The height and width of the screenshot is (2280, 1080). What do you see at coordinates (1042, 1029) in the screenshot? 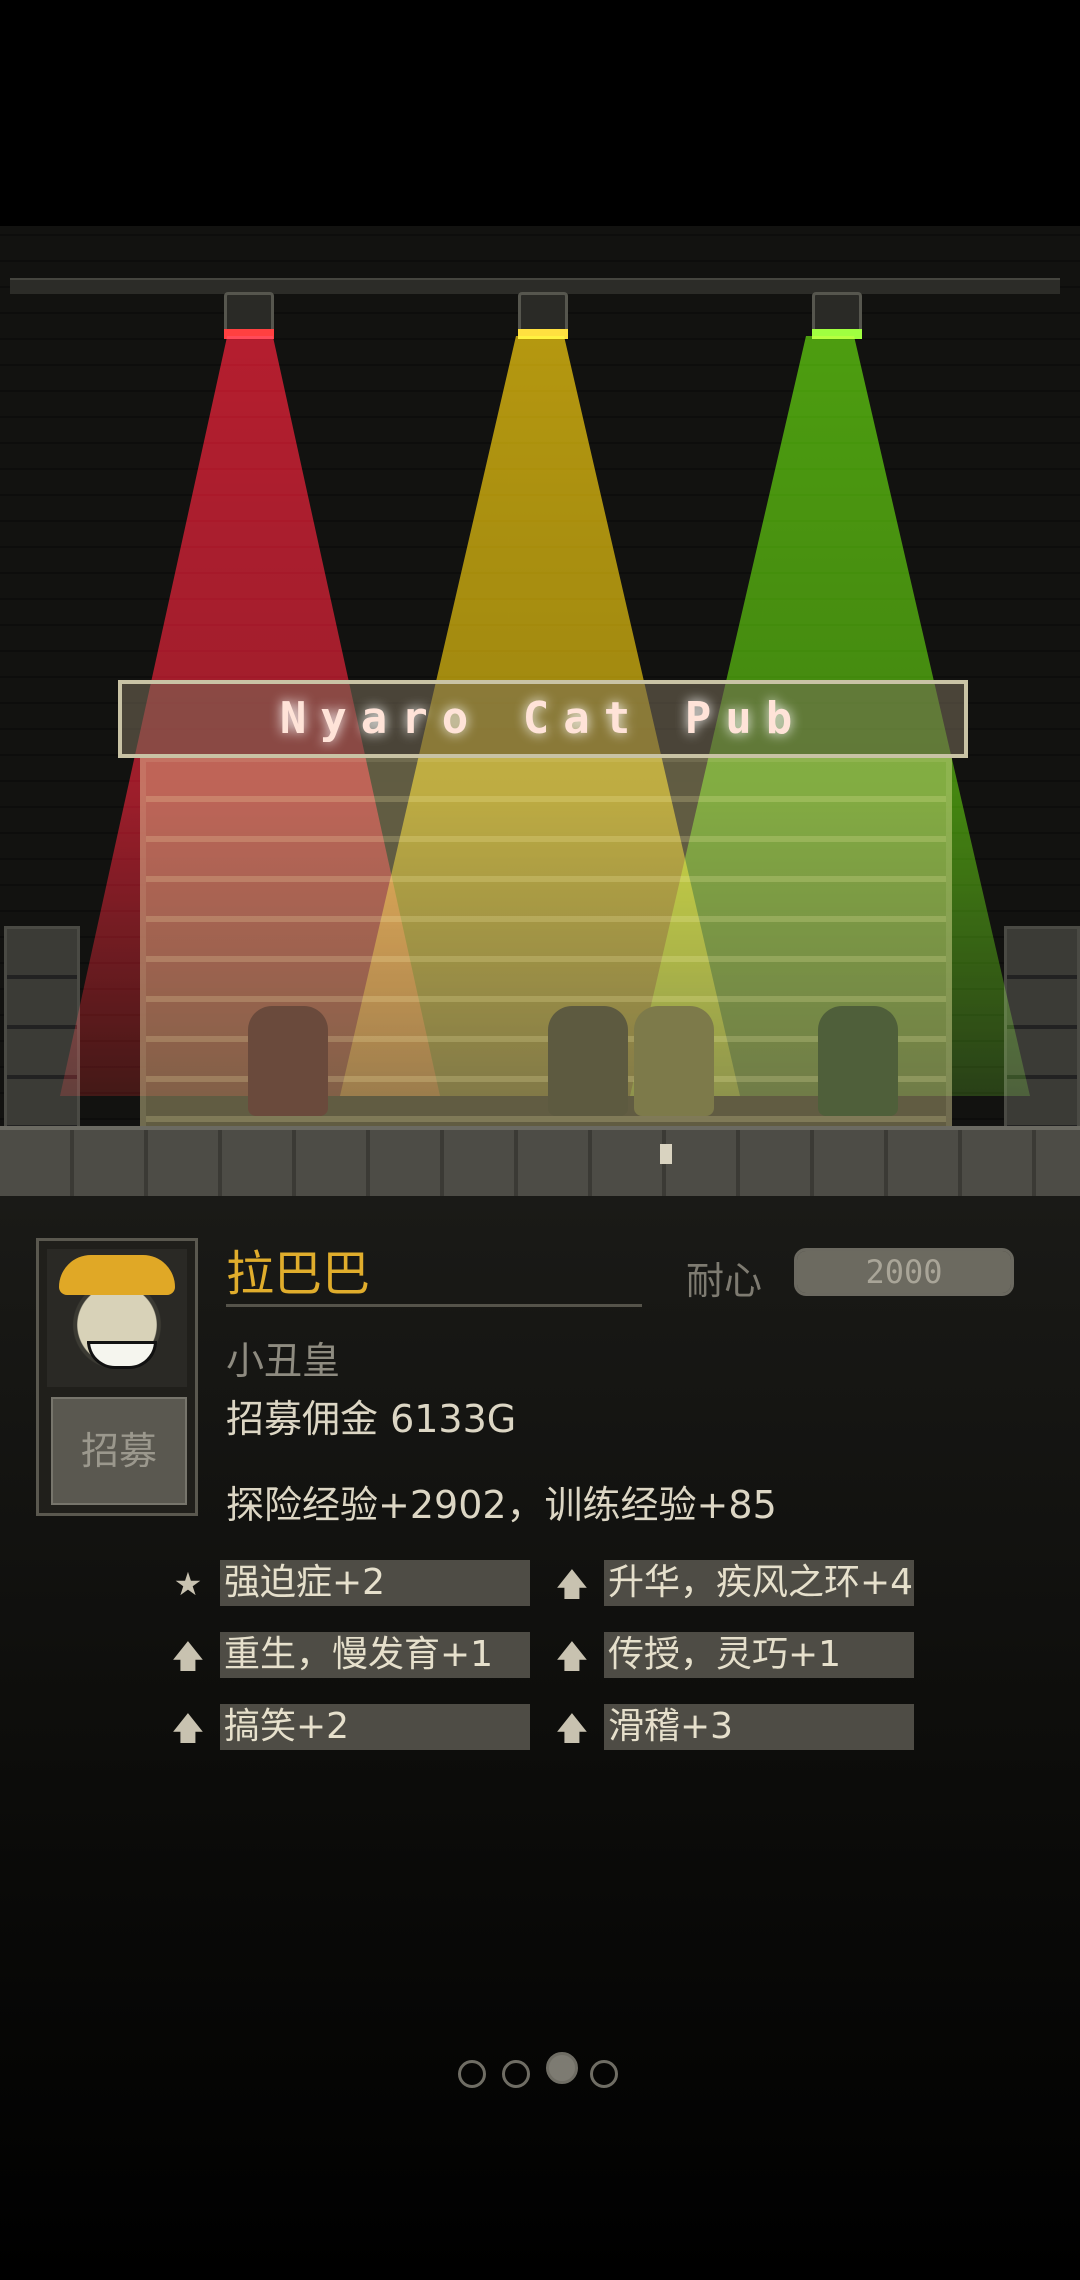
I see `crates-right` at bounding box center [1042, 1029].